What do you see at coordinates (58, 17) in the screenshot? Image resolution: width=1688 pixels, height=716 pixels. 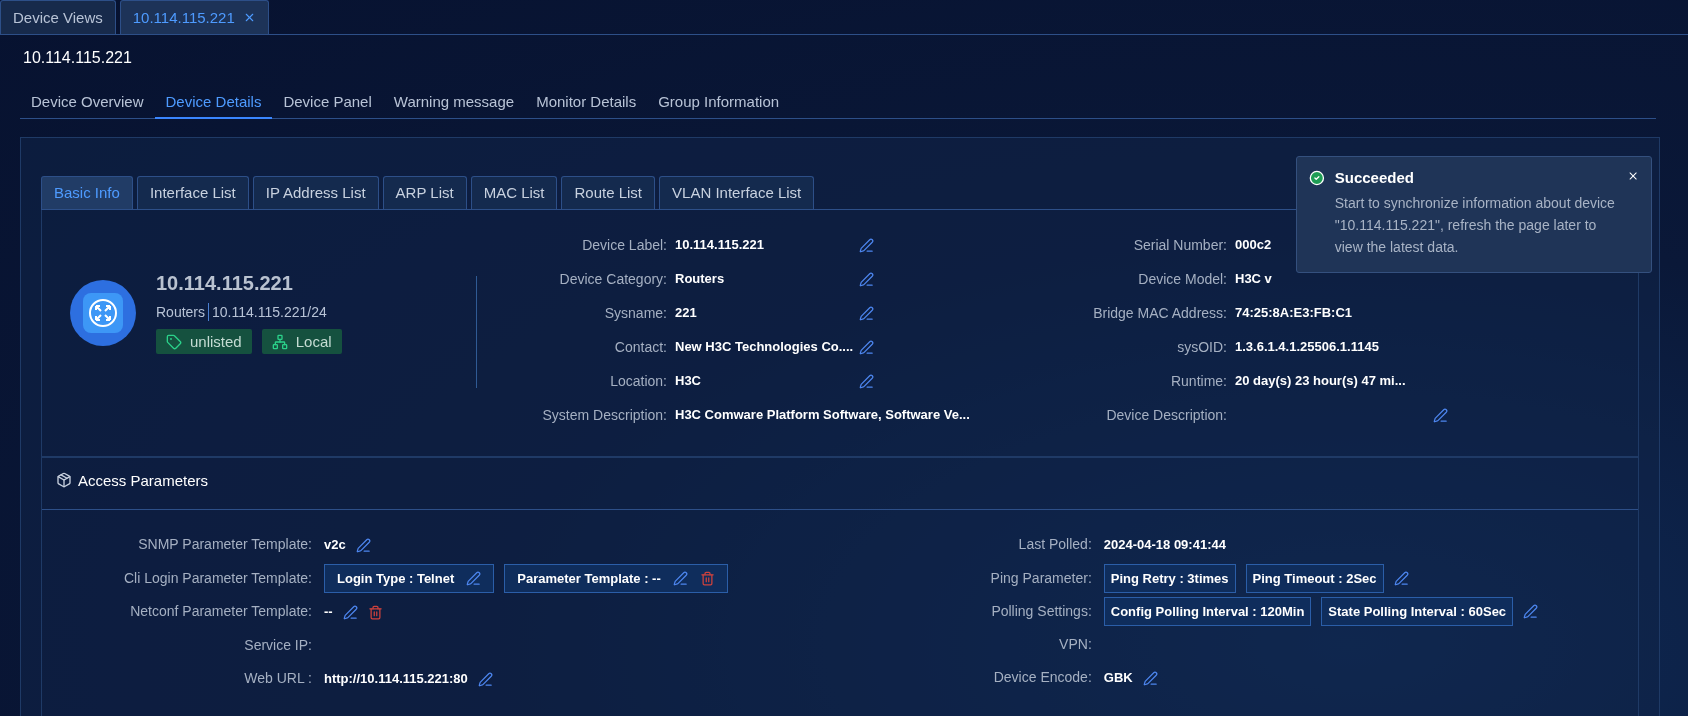 I see `window-tab: Device Views` at bounding box center [58, 17].